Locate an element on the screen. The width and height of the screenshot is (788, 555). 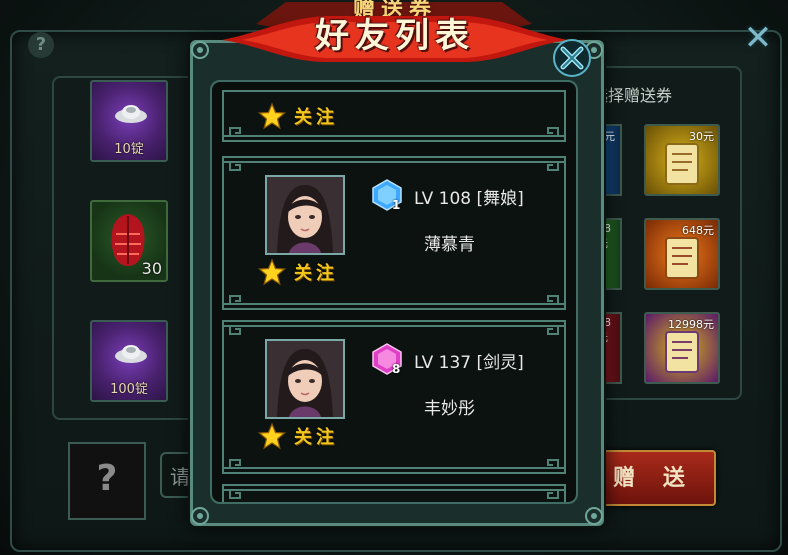
voucher-panel-title: 选择赠送券 is located at coordinates (632, 95).